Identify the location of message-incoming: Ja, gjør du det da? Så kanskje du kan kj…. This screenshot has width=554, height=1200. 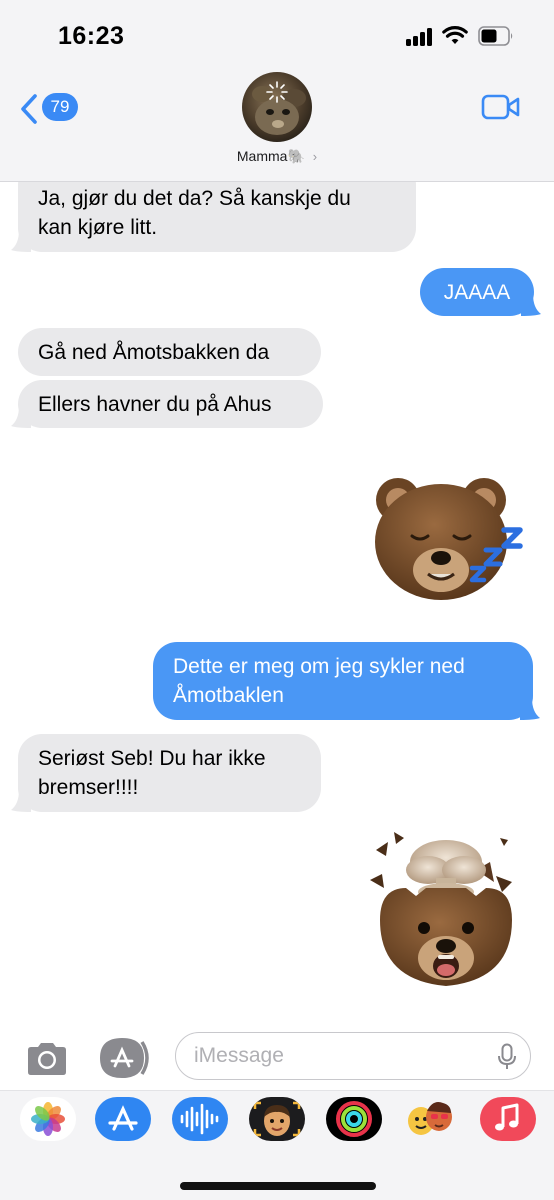
(213, 217).